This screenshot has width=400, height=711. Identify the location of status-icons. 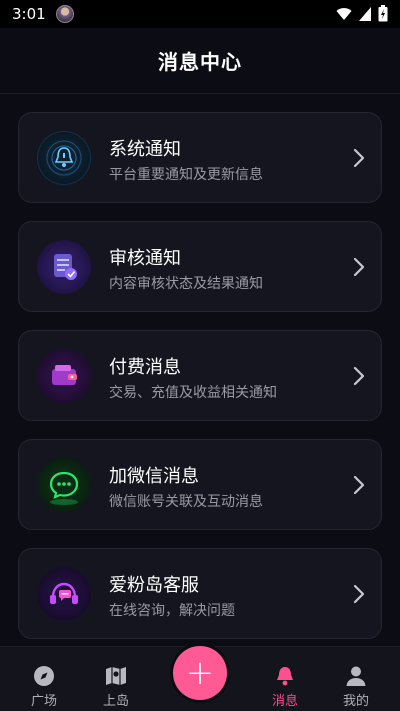
(362, 13).